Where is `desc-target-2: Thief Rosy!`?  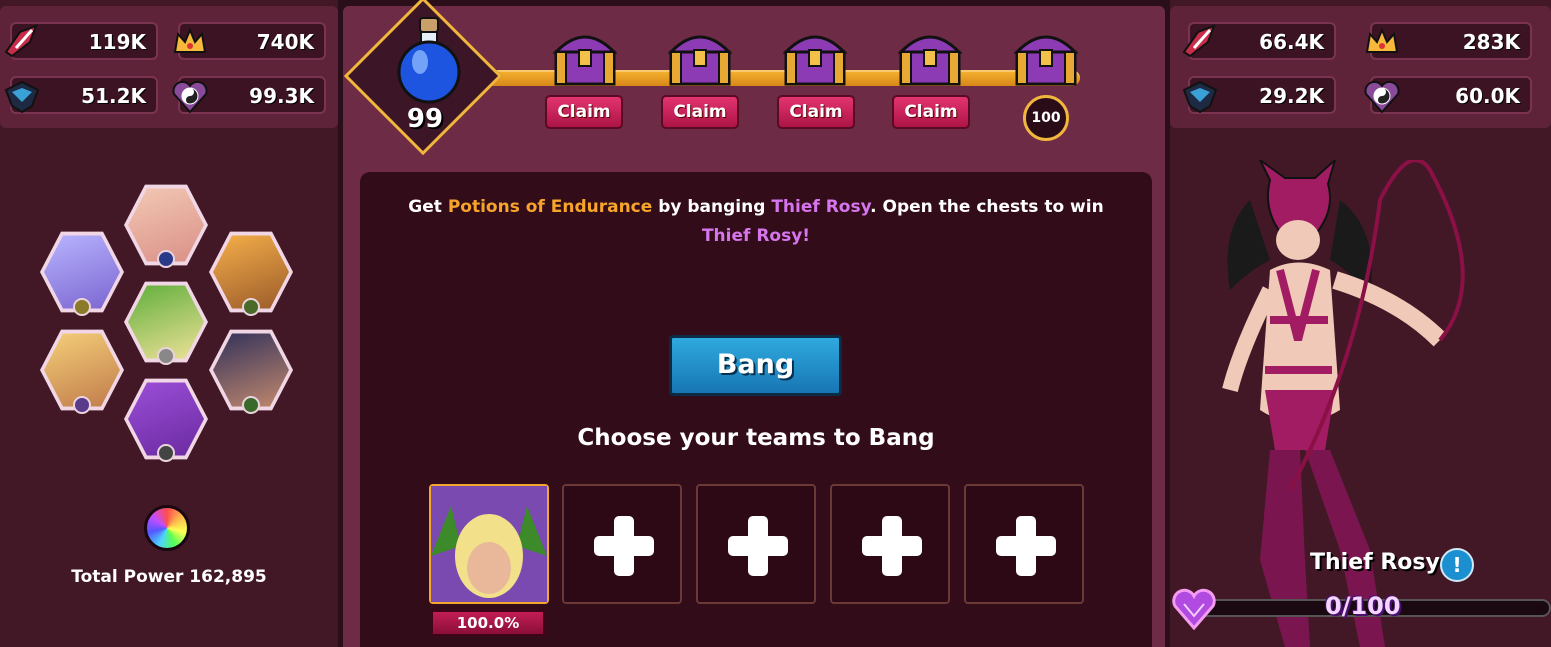
desc-target-2: Thief Rosy! is located at coordinates (756, 236).